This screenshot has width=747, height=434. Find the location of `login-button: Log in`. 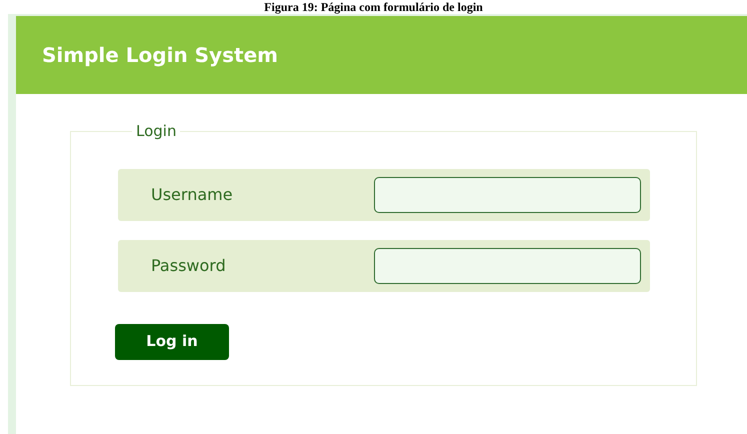

login-button: Log in is located at coordinates (172, 342).